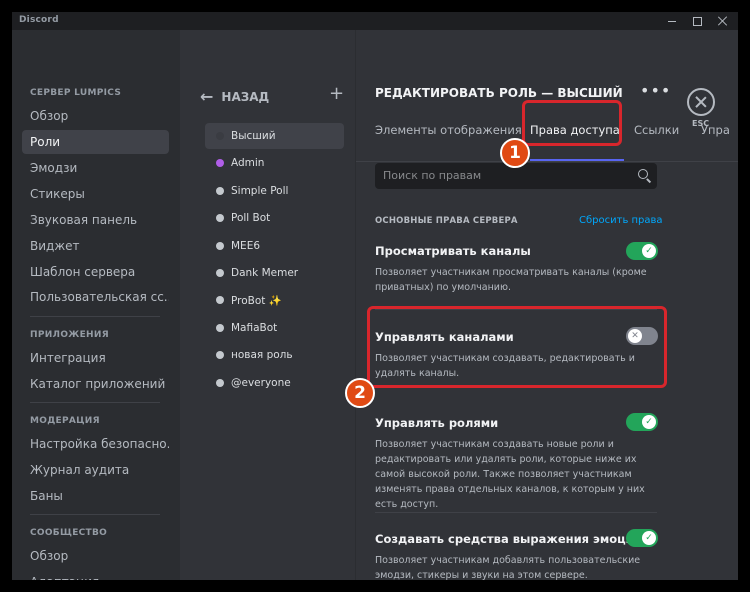 The width and height of the screenshot is (750, 592). I want to click on window-controls, so click(697, 21).